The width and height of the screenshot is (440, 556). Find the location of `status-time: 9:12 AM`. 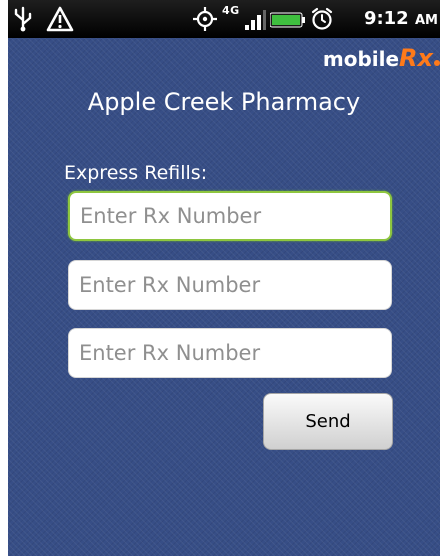

status-time: 9:12 AM is located at coordinates (401, 18).